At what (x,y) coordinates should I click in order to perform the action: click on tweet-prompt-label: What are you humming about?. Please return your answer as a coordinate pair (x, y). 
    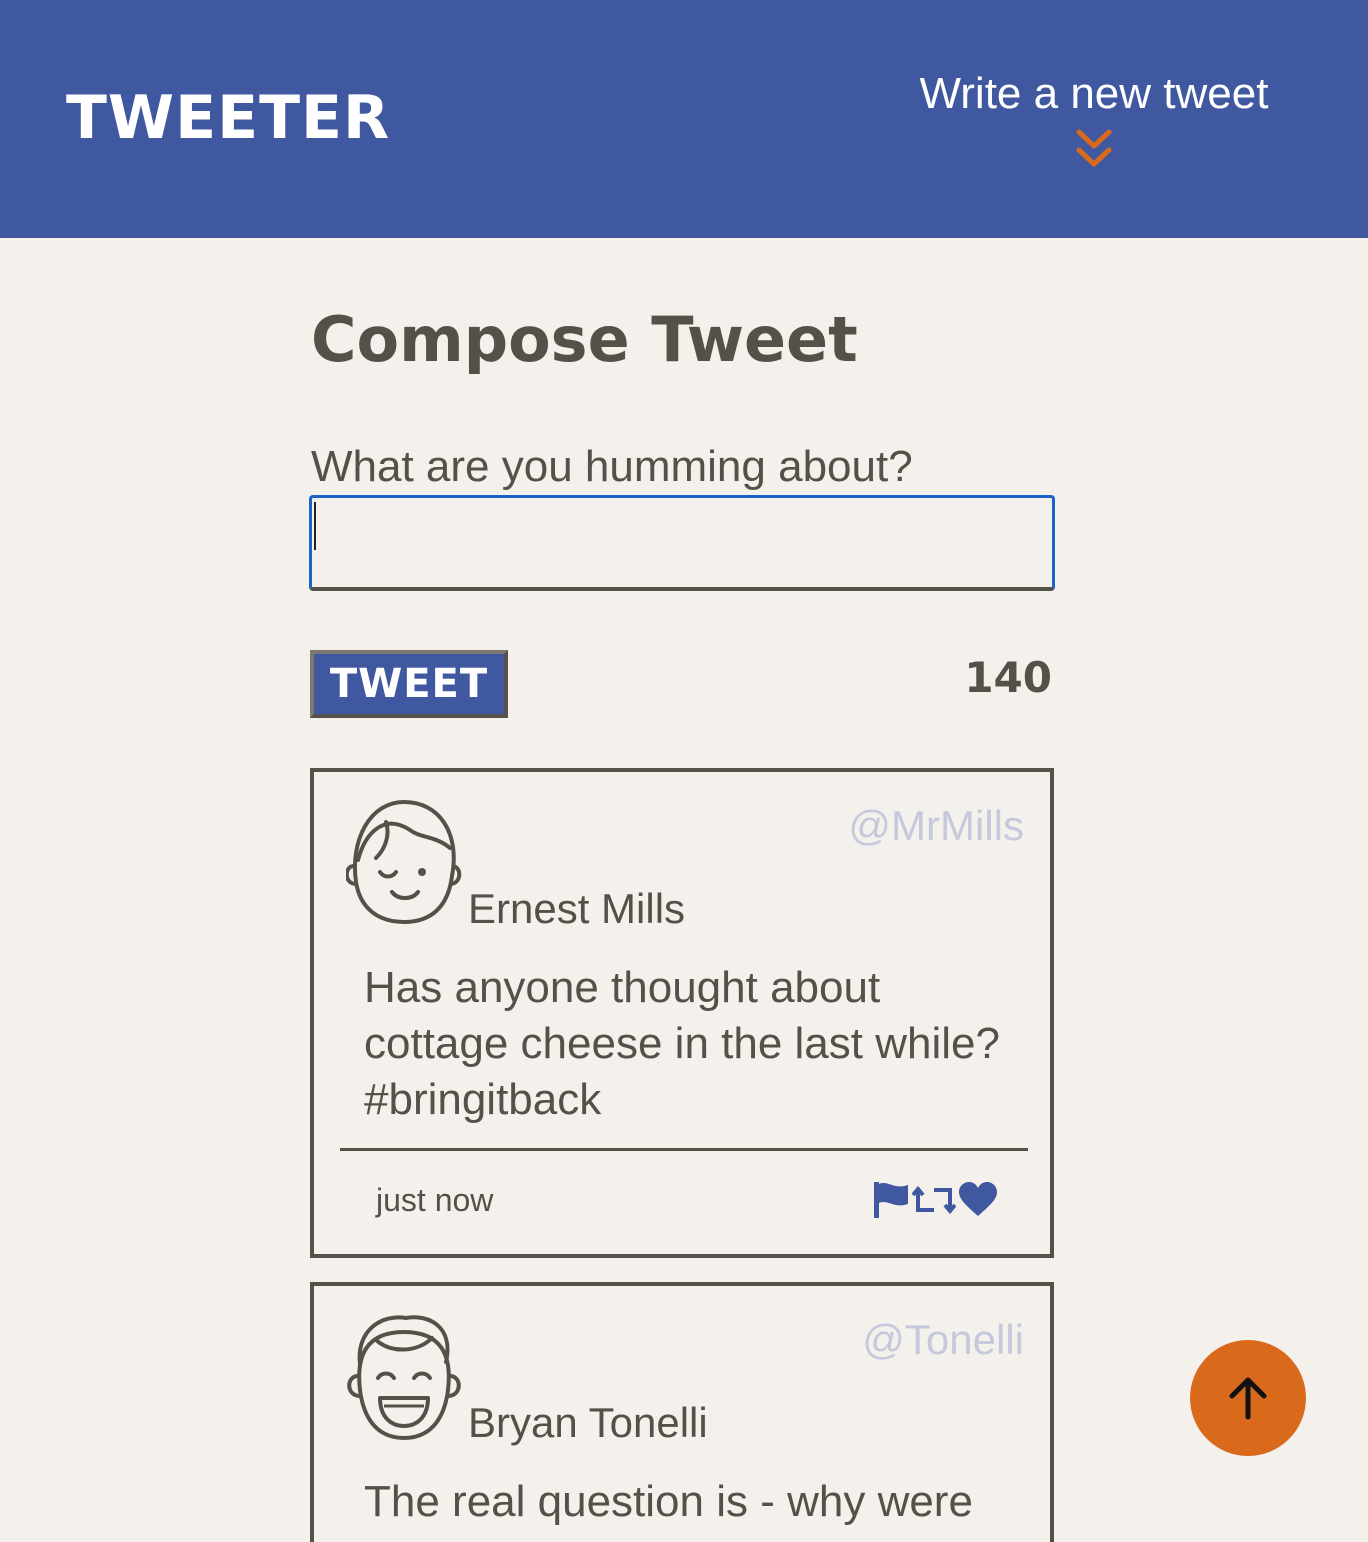
    Looking at the image, I should click on (612, 466).